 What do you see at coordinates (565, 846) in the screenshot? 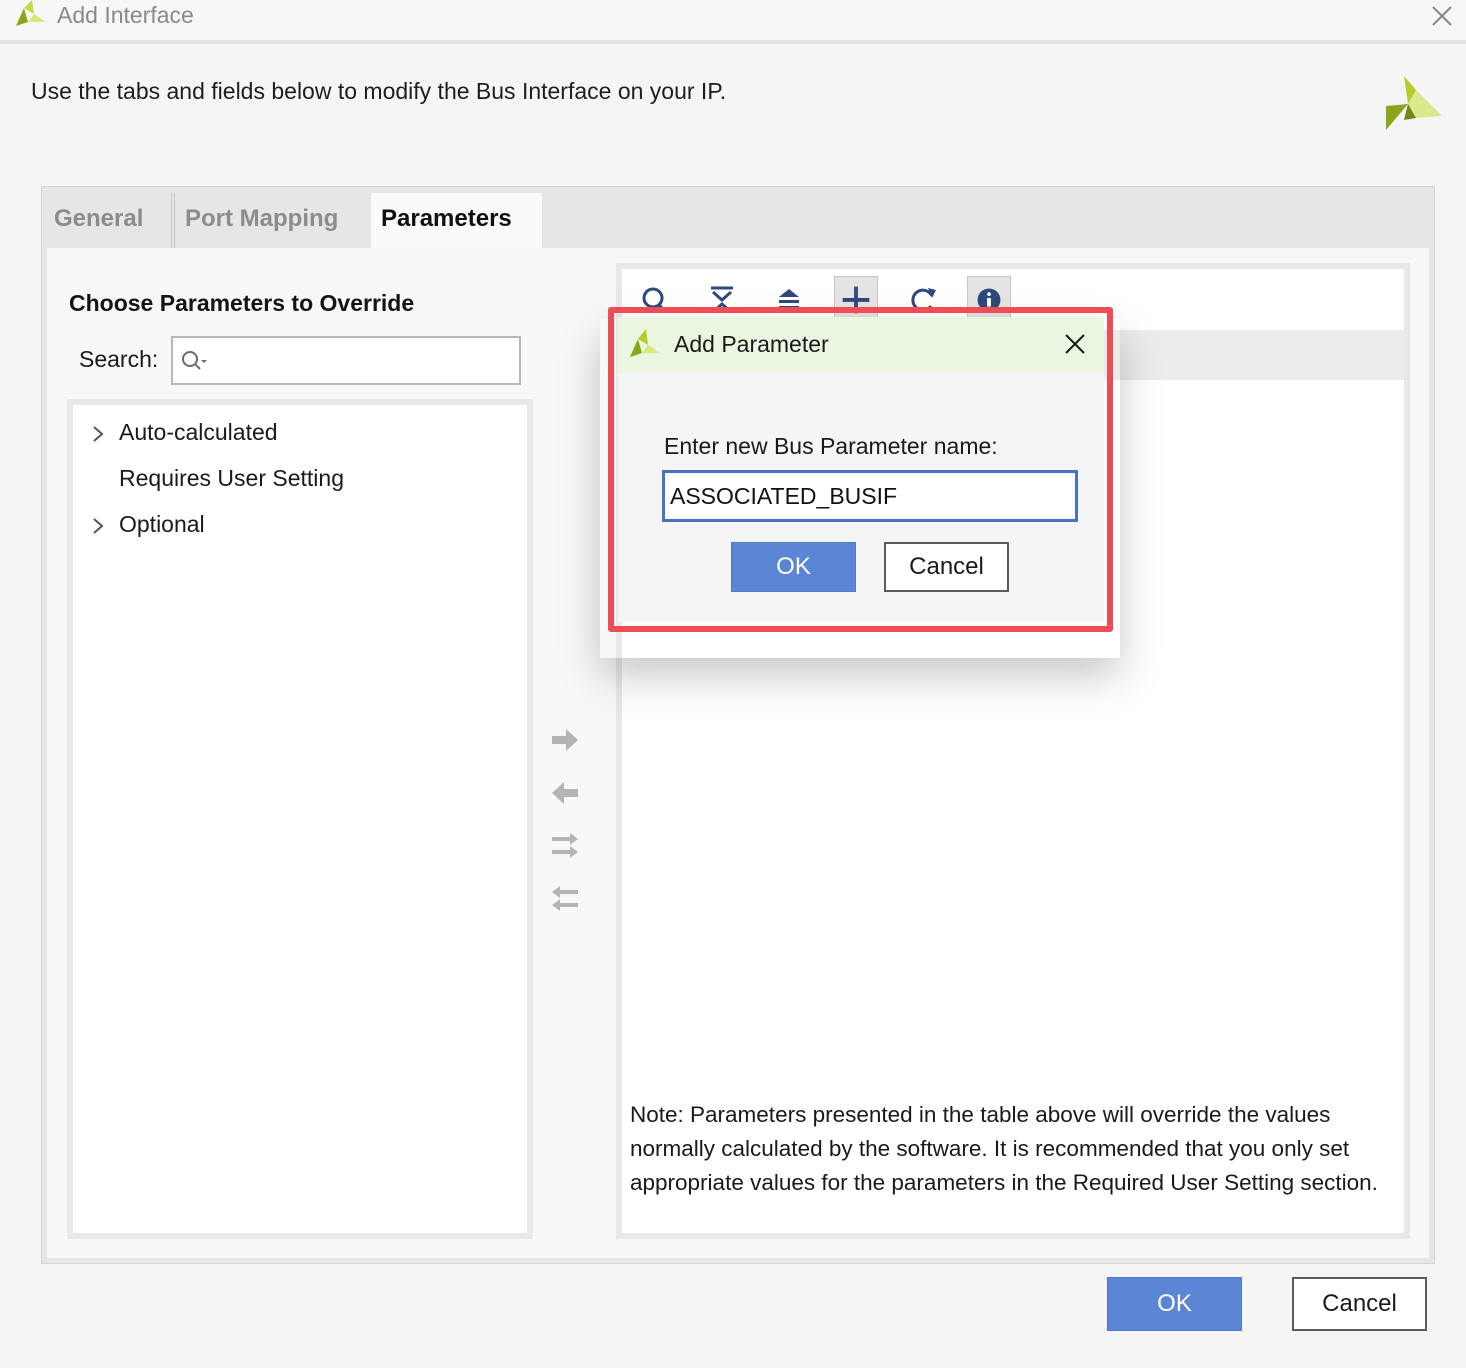
I see `move-all-right-icon` at bounding box center [565, 846].